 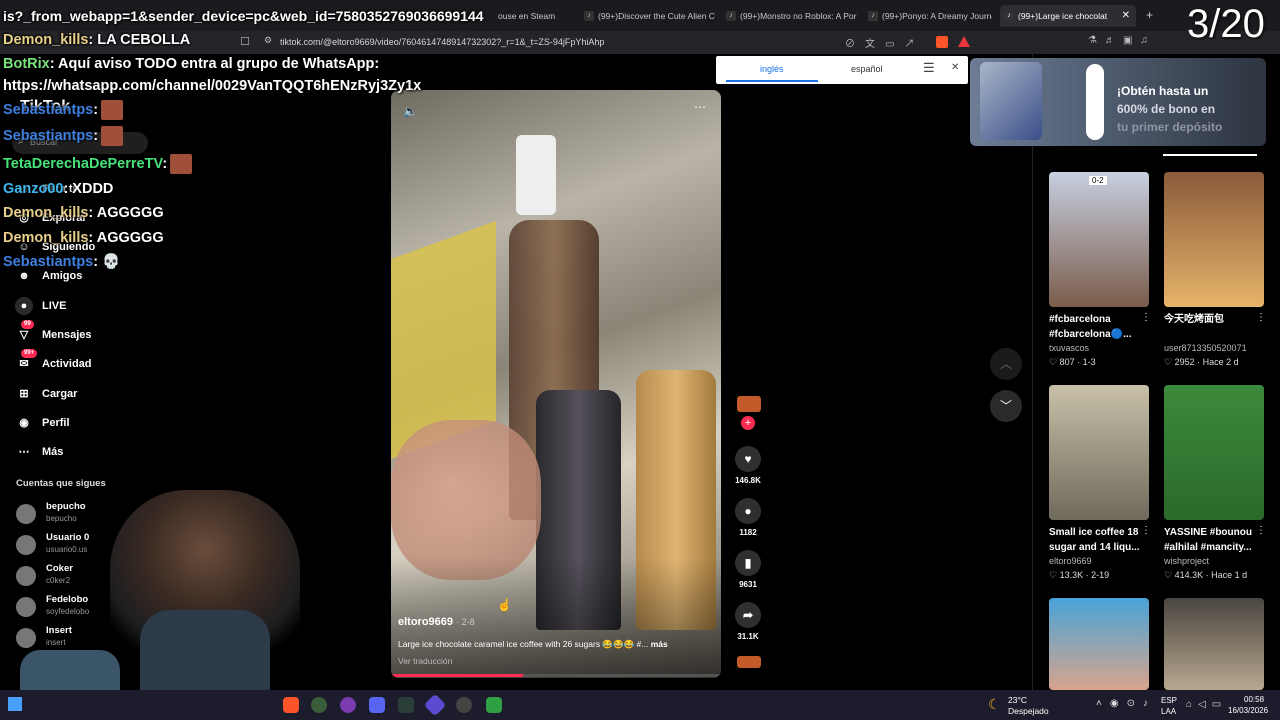 I want to click on following-name: Usuario 0, so click(x=68, y=537).